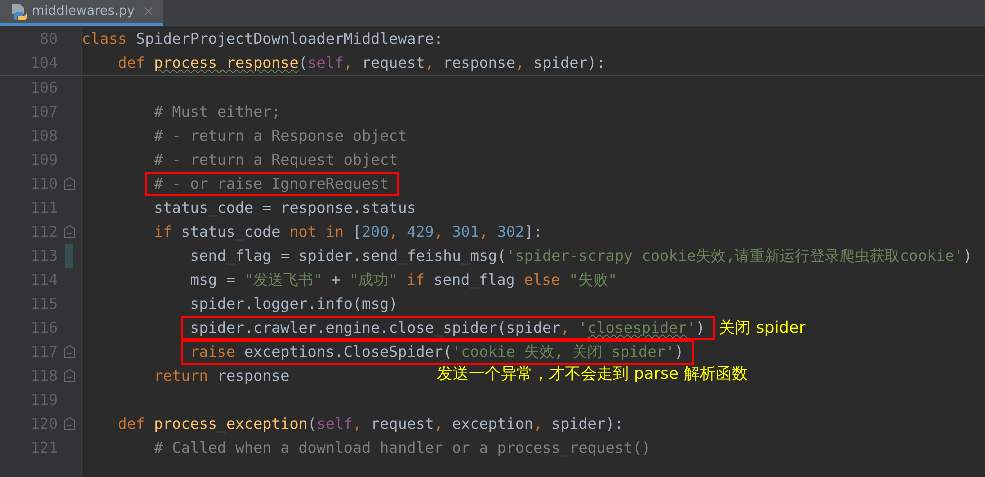 The height and width of the screenshot is (477, 985). I want to click on code-line: # - return a Request object, so click(275, 160).